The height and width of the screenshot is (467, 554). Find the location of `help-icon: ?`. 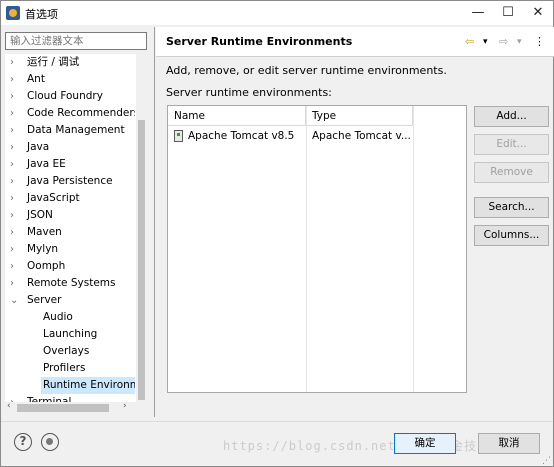

help-icon: ? is located at coordinates (23, 442).